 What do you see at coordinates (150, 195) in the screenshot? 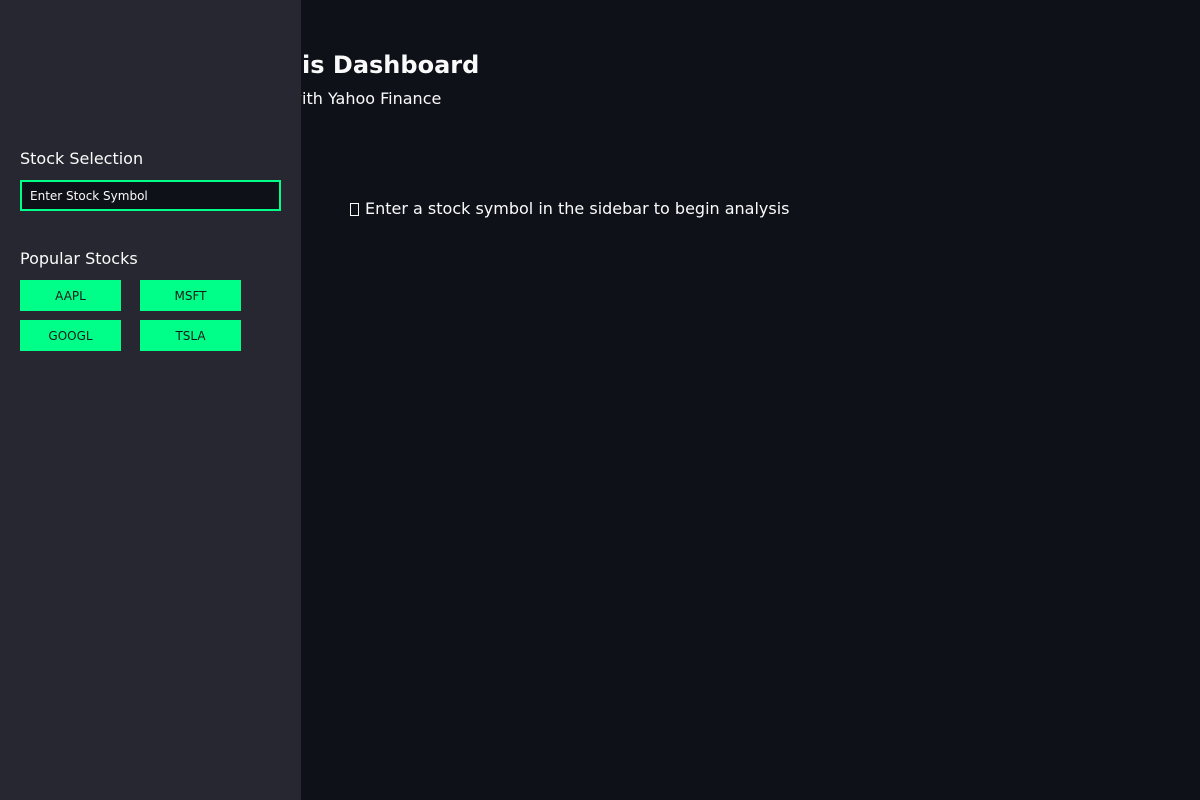
I see `stock-symbol-input` at bounding box center [150, 195].